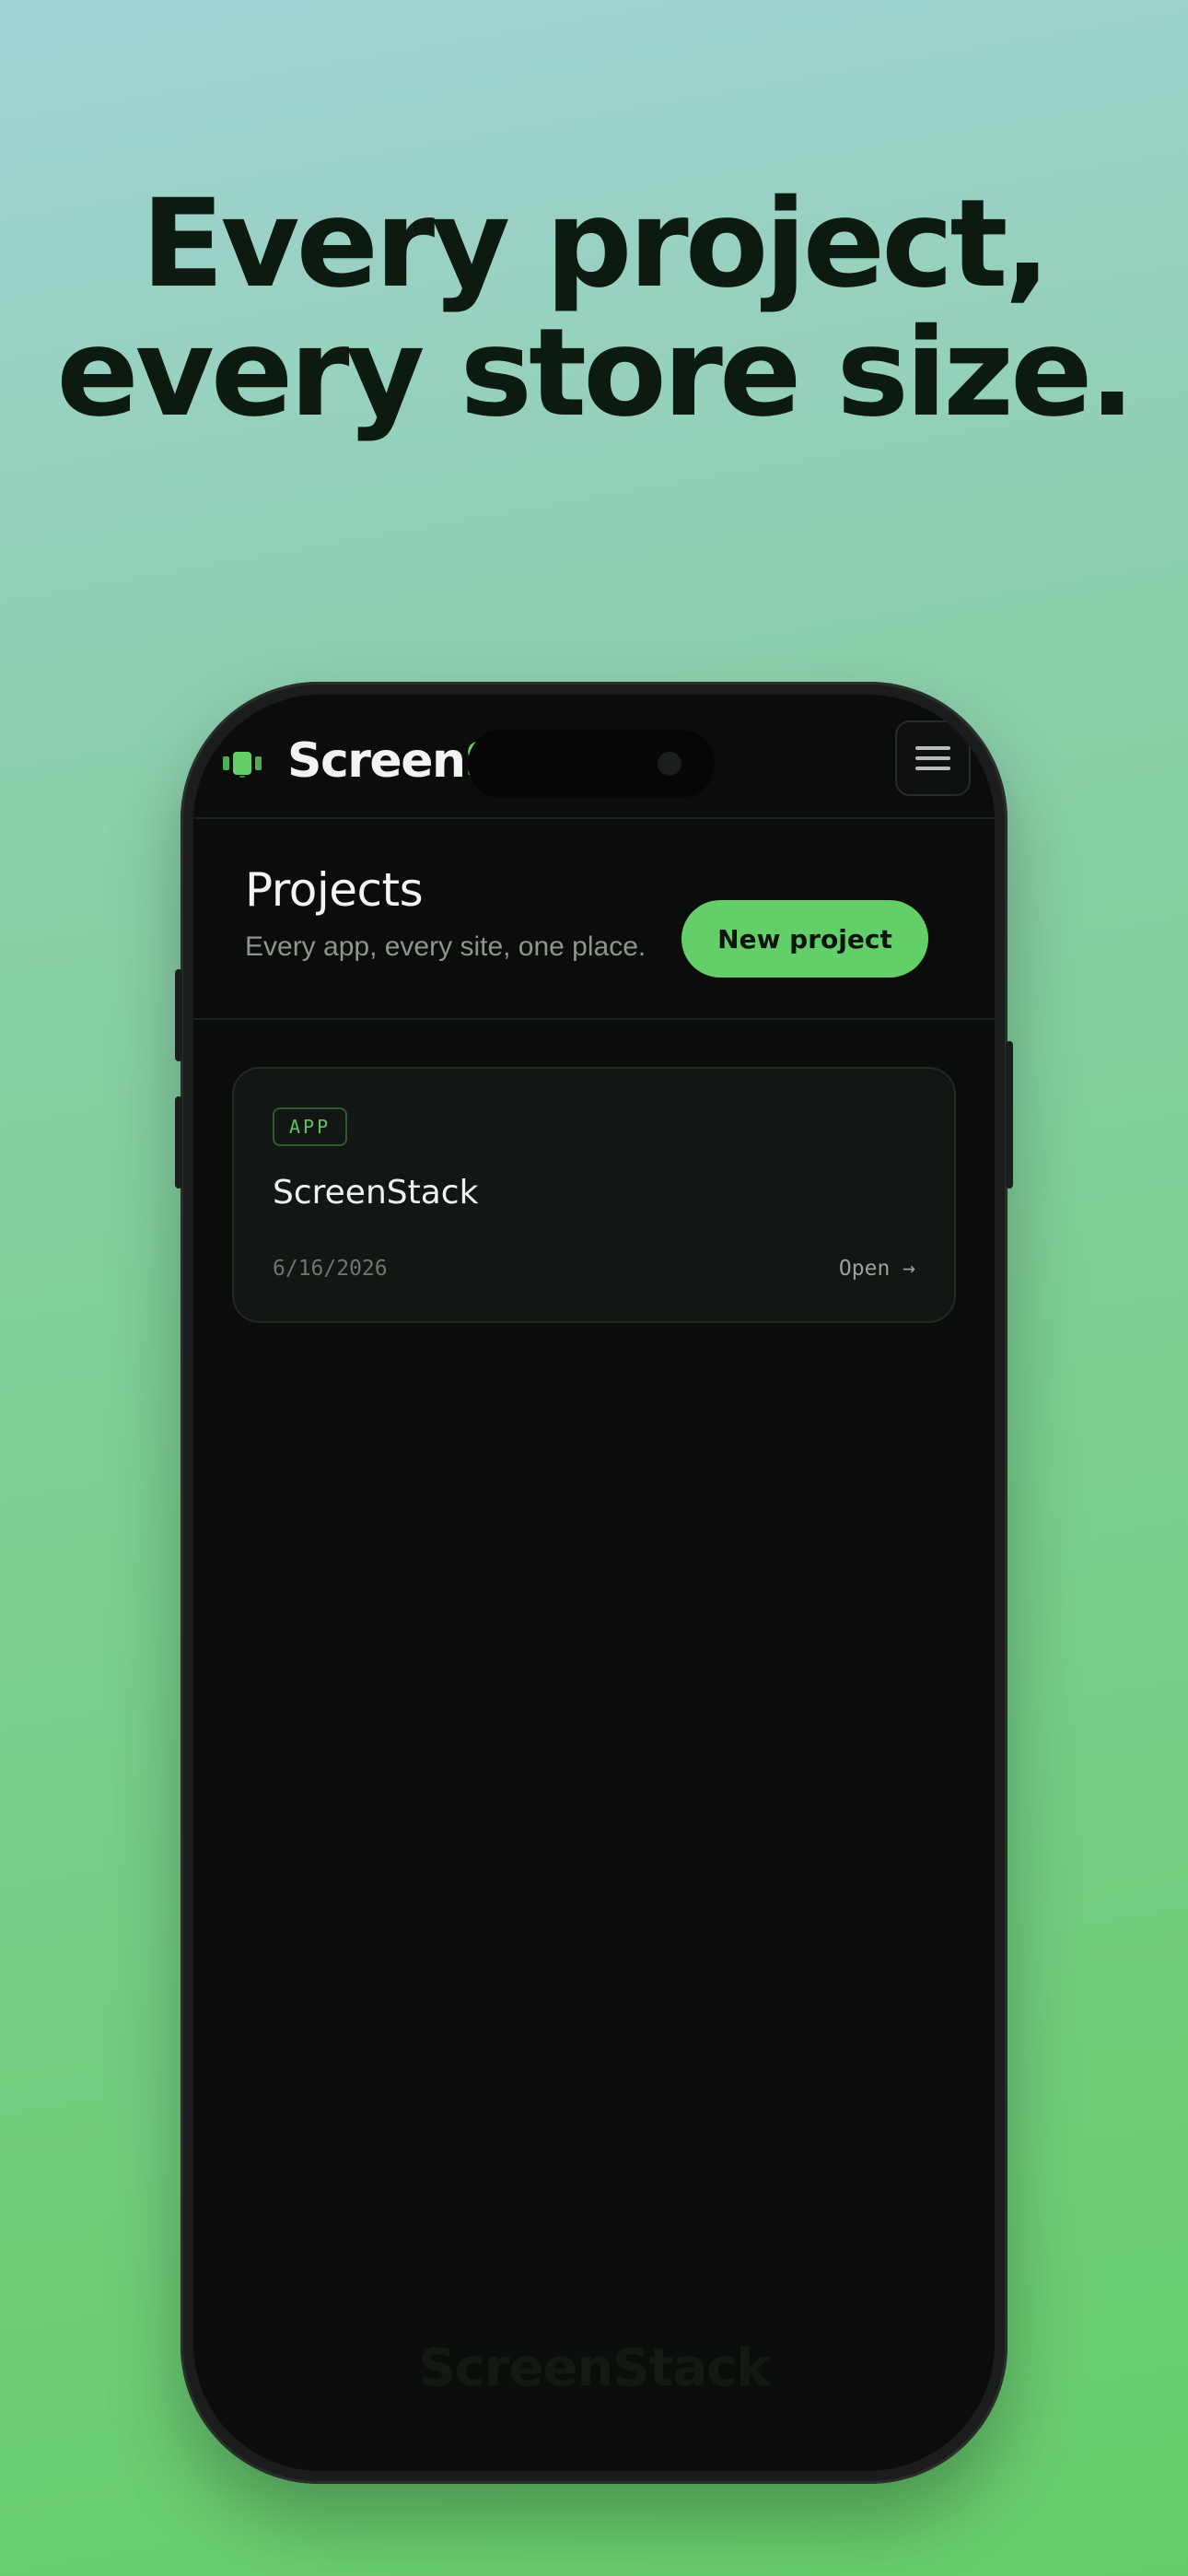  Describe the element at coordinates (311, 1126) in the screenshot. I see `project-type-badge: APP` at that location.